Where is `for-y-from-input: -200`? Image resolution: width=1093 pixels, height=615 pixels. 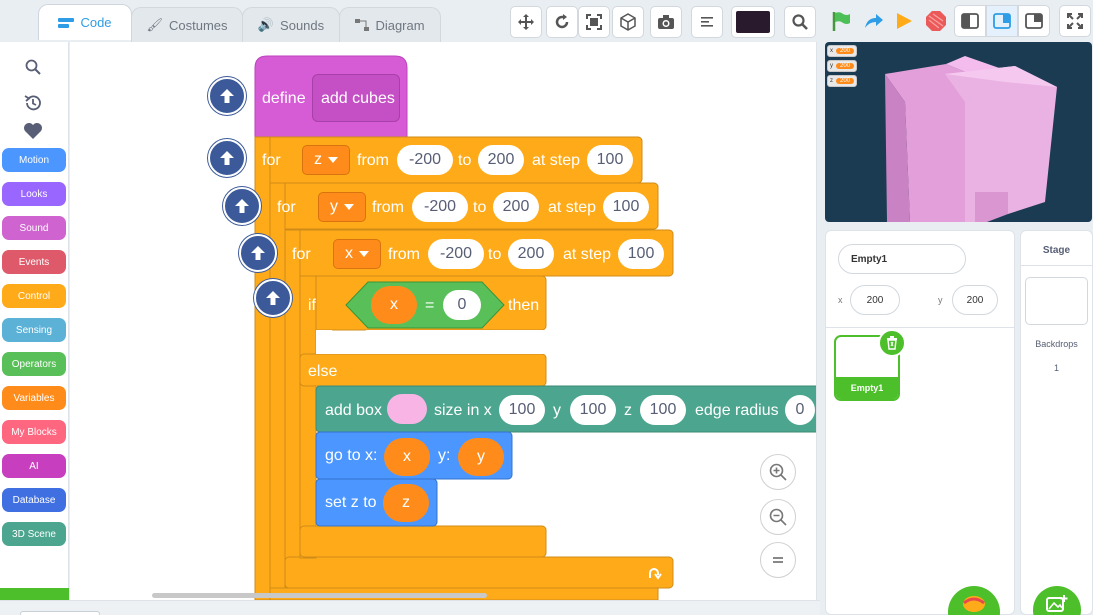 for-y-from-input: -200 is located at coordinates (440, 207).